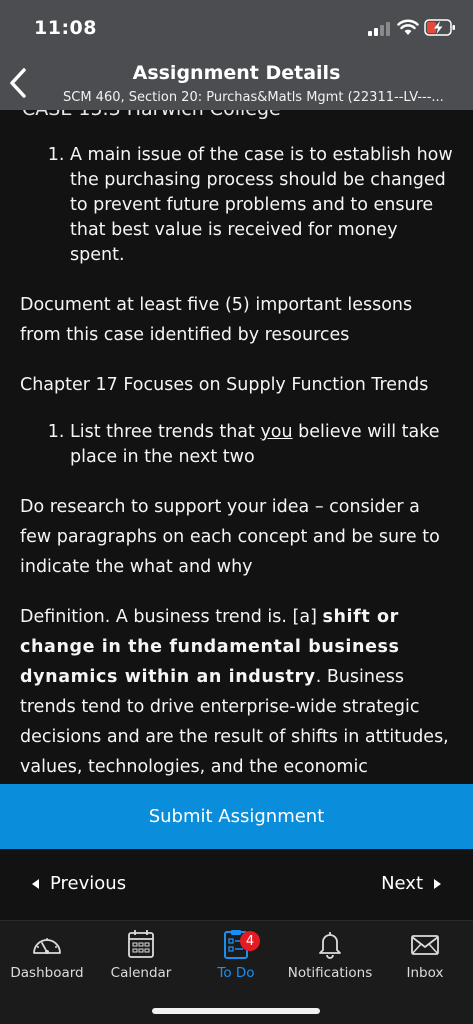 This screenshot has height=1024, width=473. I want to click on calendar-icon, so click(141, 944).